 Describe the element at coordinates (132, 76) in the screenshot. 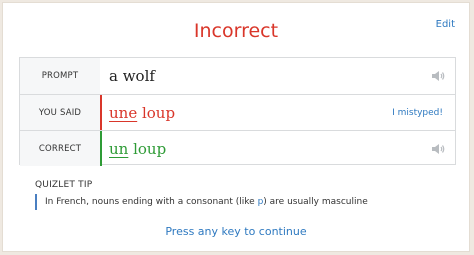

I see `prompt-text: a wolf` at that location.